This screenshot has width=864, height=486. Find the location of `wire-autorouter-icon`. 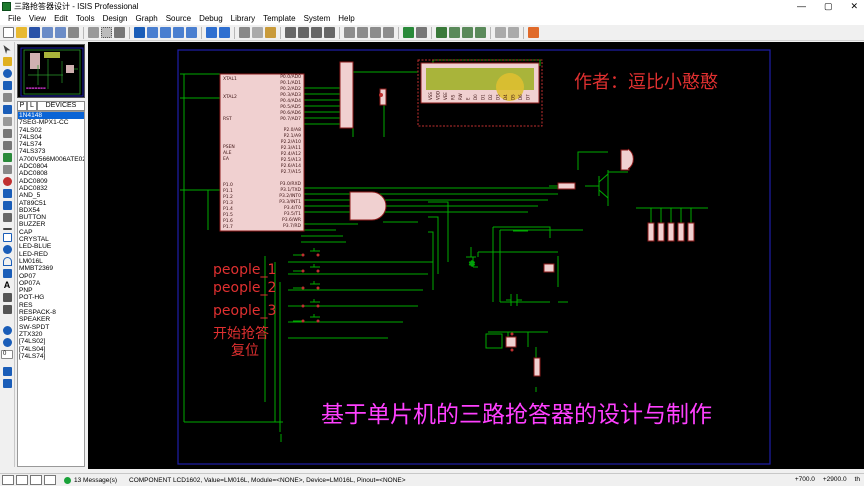

wire-autorouter-icon is located at coordinates (408, 32).